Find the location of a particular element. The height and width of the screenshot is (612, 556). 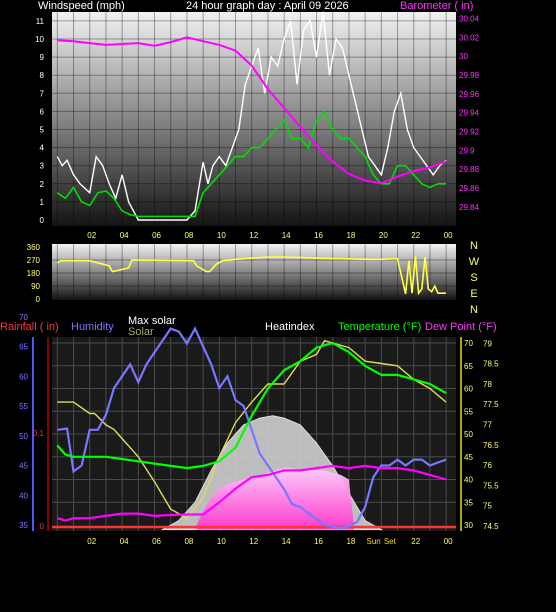

rain-y-ticks: 00.1 is located at coordinates (39, 480).